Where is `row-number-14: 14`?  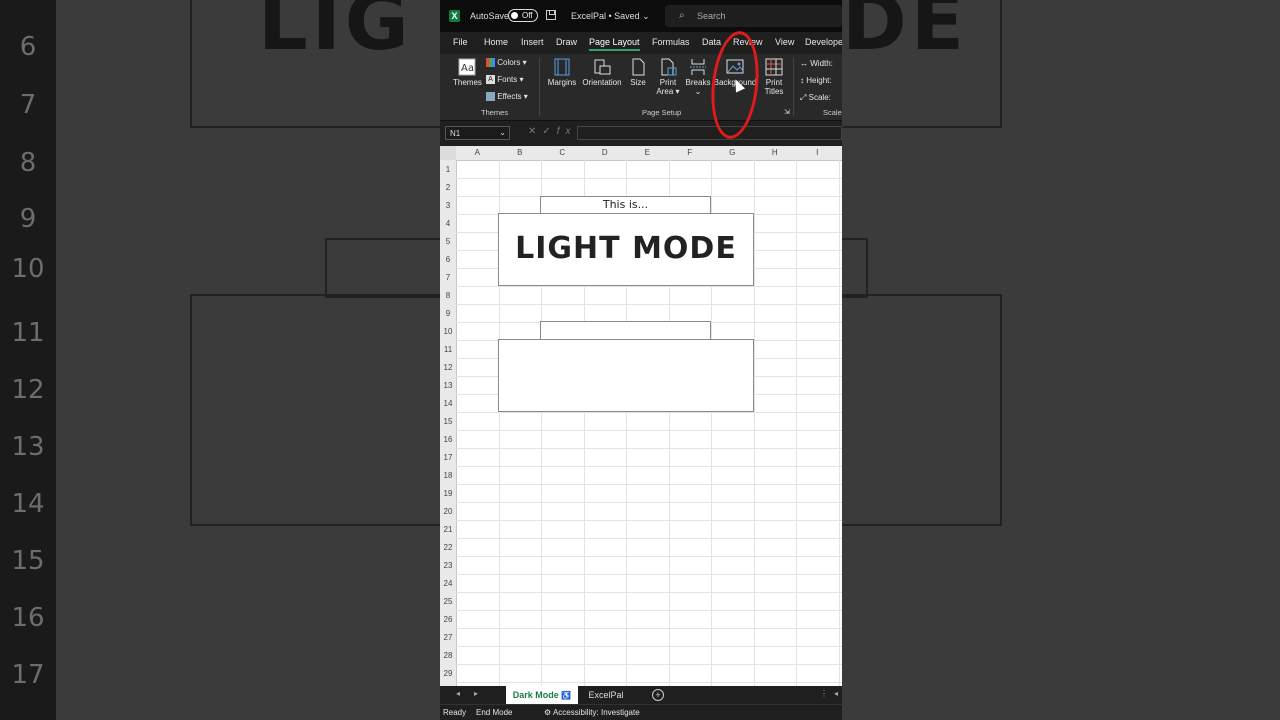
row-number-14: 14 is located at coordinates (448, 403).